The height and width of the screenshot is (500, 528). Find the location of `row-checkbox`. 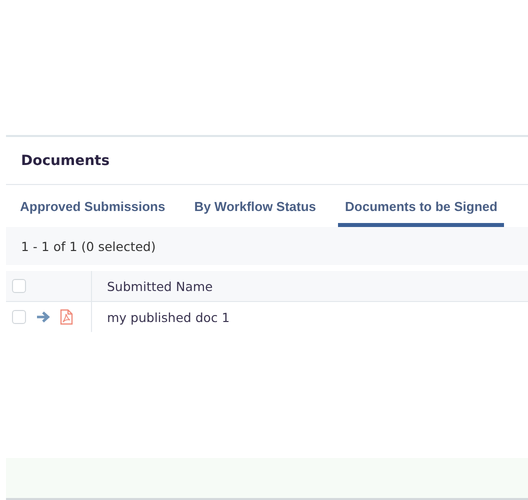

row-checkbox is located at coordinates (19, 317).